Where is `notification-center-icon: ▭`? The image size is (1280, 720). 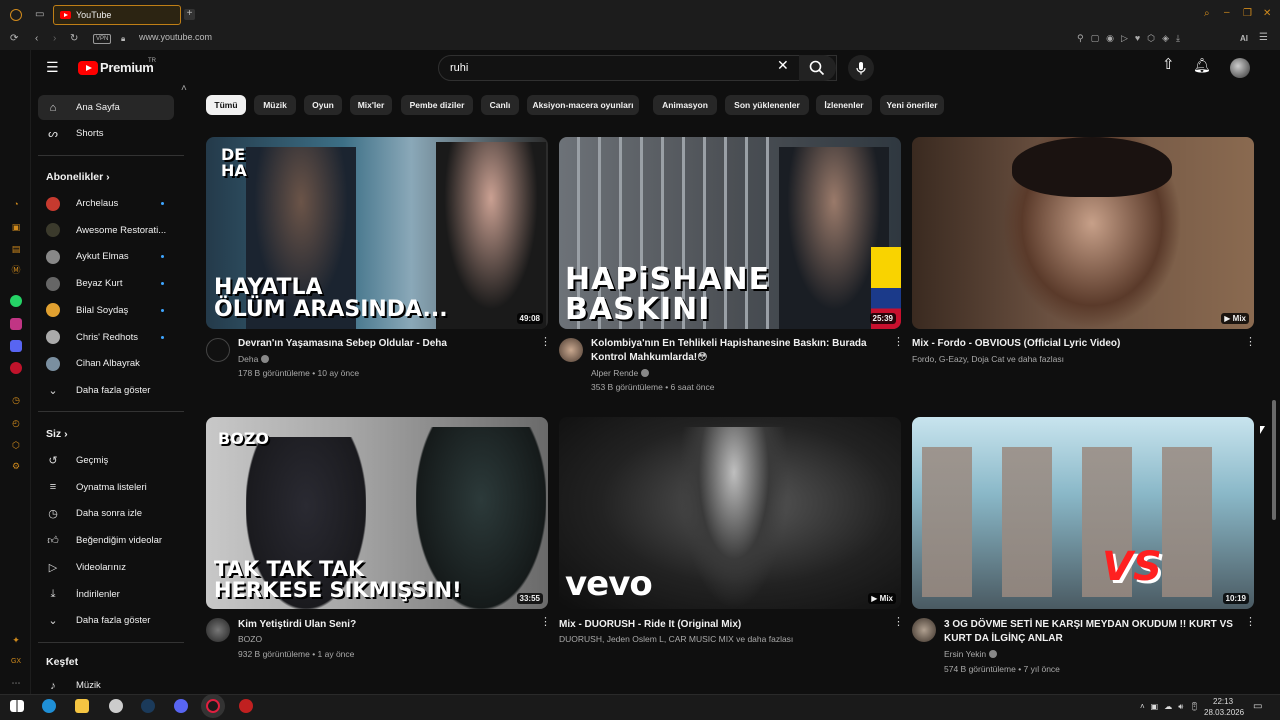 notification-center-icon: ▭ is located at coordinates (1257, 706).